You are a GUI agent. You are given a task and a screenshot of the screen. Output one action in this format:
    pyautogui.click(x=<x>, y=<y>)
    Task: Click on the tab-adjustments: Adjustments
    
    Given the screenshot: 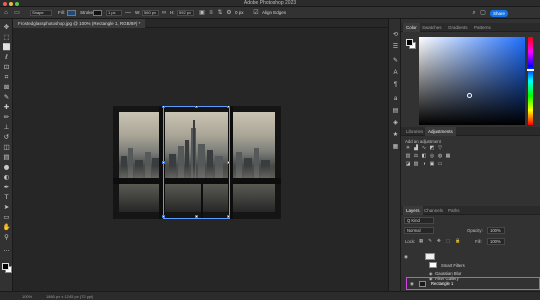 What is the action you would take?
    pyautogui.click(x=440, y=131)
    